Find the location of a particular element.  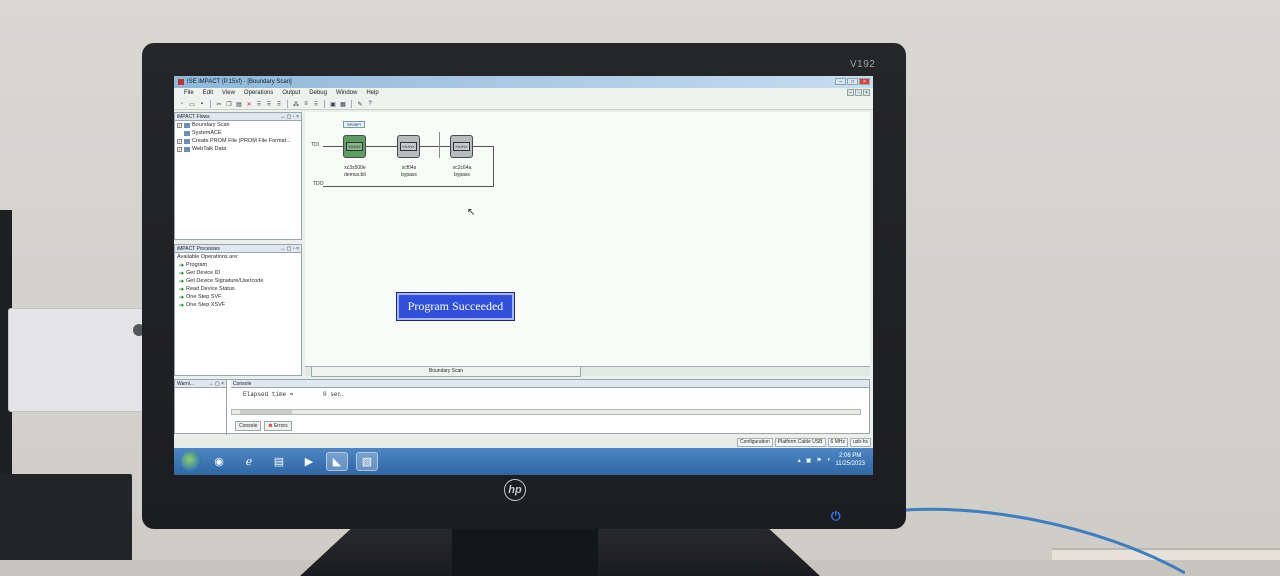

open-folder-icon: ▭ is located at coordinates (192, 104).